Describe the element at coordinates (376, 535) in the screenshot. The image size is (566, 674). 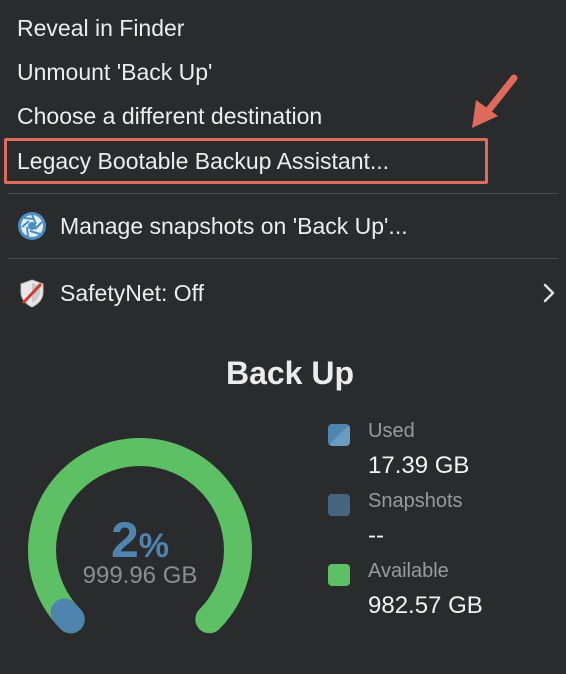
I see `legend-value: --` at that location.